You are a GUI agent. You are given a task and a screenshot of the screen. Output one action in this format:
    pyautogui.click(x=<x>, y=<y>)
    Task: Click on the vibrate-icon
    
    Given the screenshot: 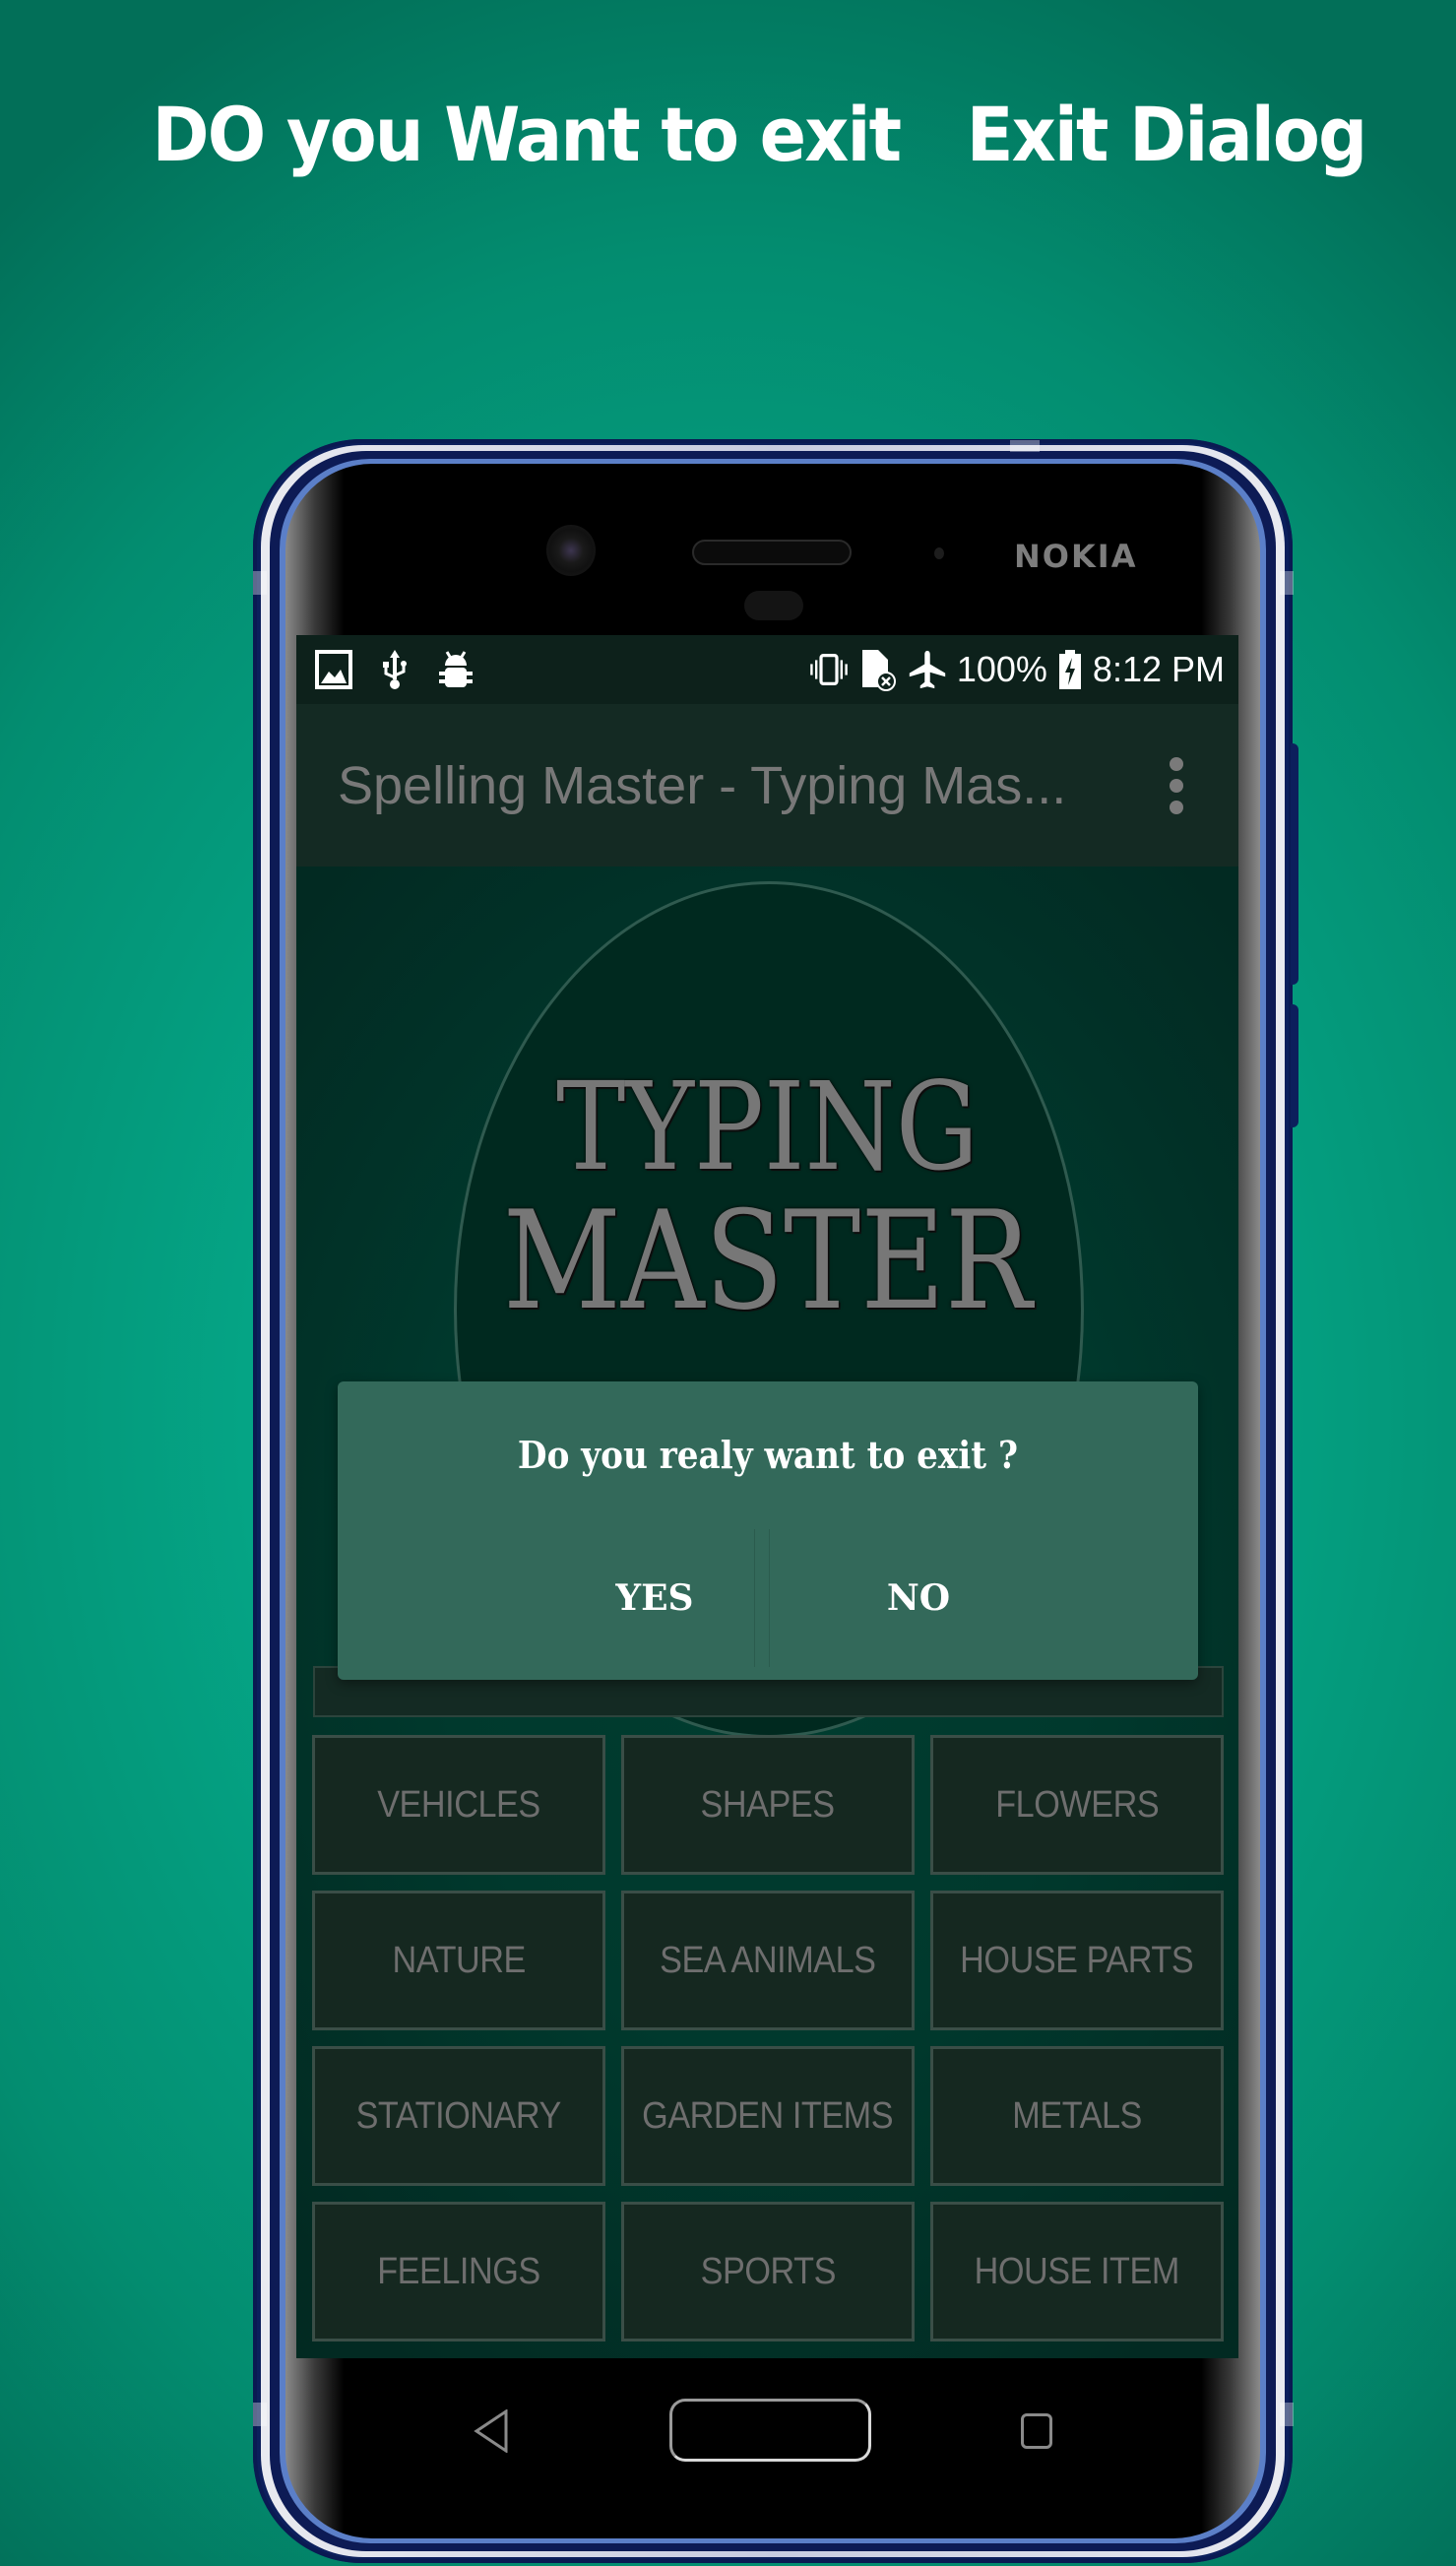 What is the action you would take?
    pyautogui.click(x=829, y=669)
    